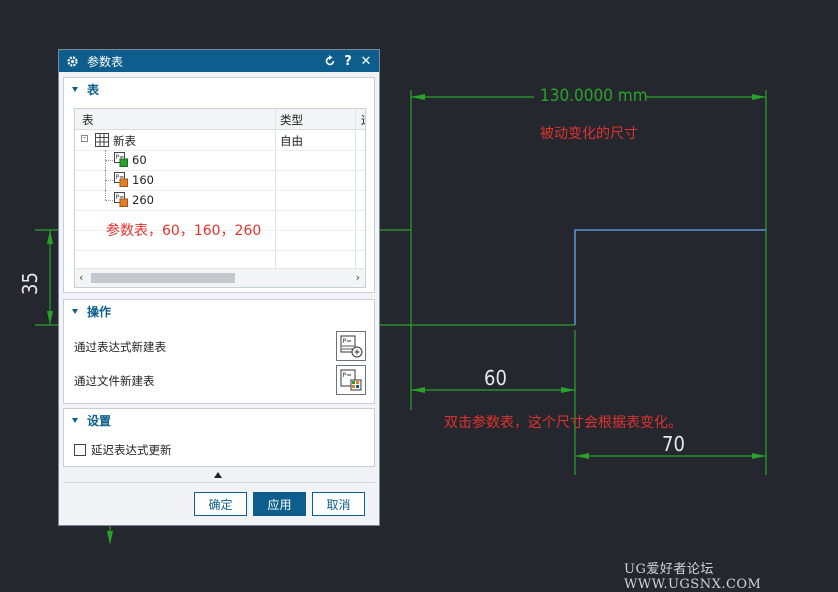  What do you see at coordinates (759, 97) in the screenshot?
I see `arrow-130-right` at bounding box center [759, 97].